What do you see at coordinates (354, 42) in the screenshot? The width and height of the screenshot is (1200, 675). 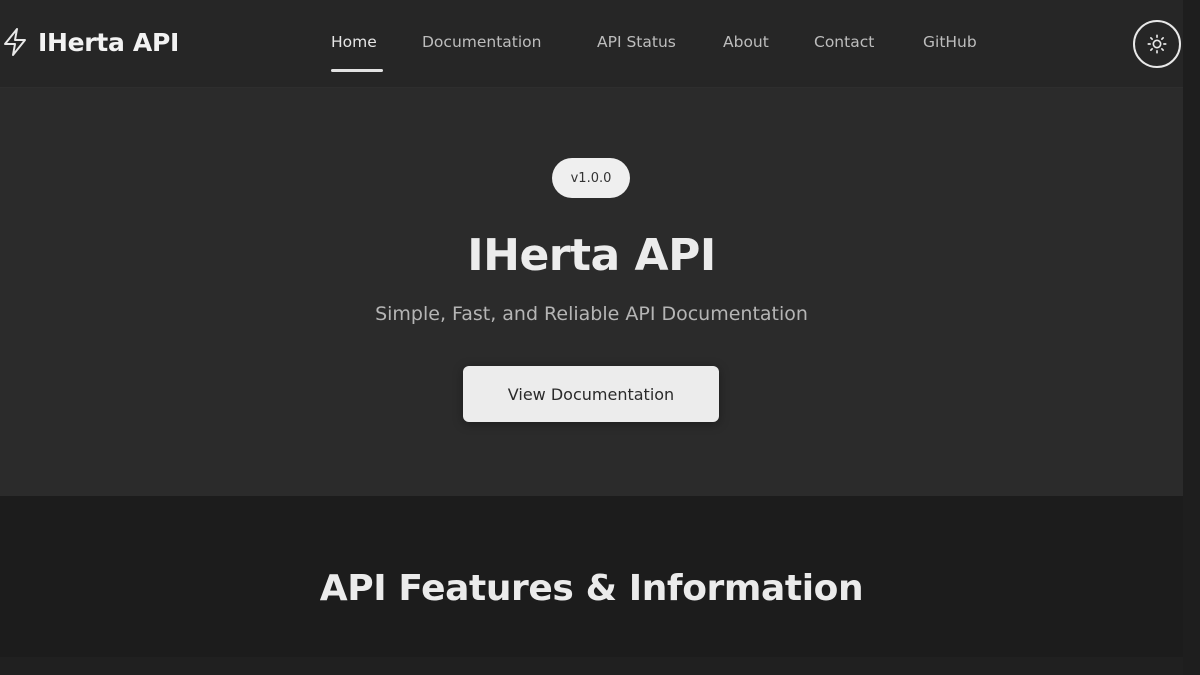 I see `nav-link-home: Home` at bounding box center [354, 42].